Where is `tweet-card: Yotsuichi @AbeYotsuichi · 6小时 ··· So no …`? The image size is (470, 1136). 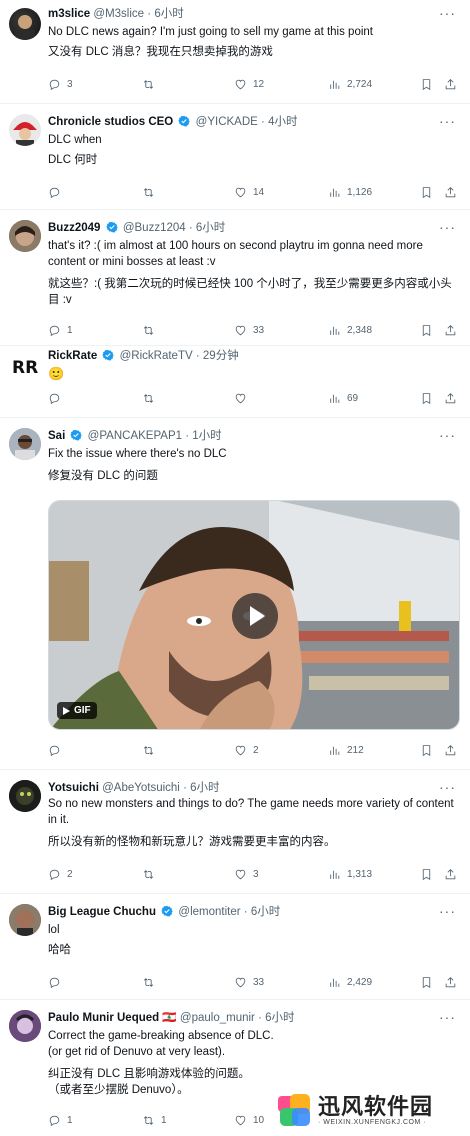 tweet-card: Yotsuichi @AbeYotsuichi · 6小时 ··· So no … is located at coordinates (235, 832).